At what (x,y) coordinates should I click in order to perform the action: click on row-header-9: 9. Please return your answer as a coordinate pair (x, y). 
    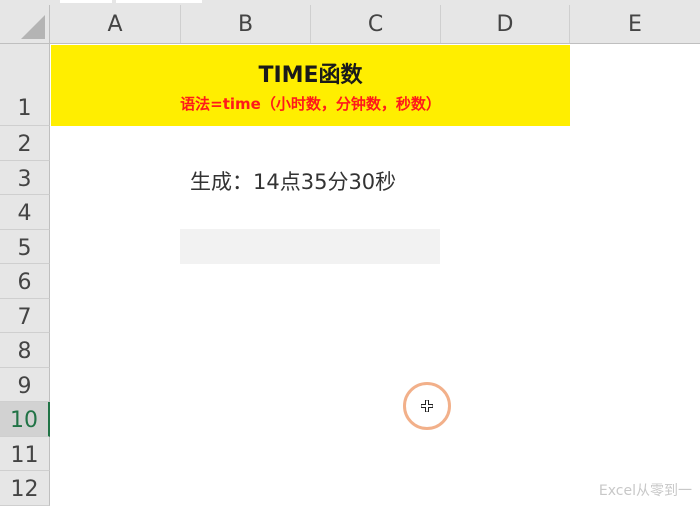
    Looking at the image, I should click on (25, 385).